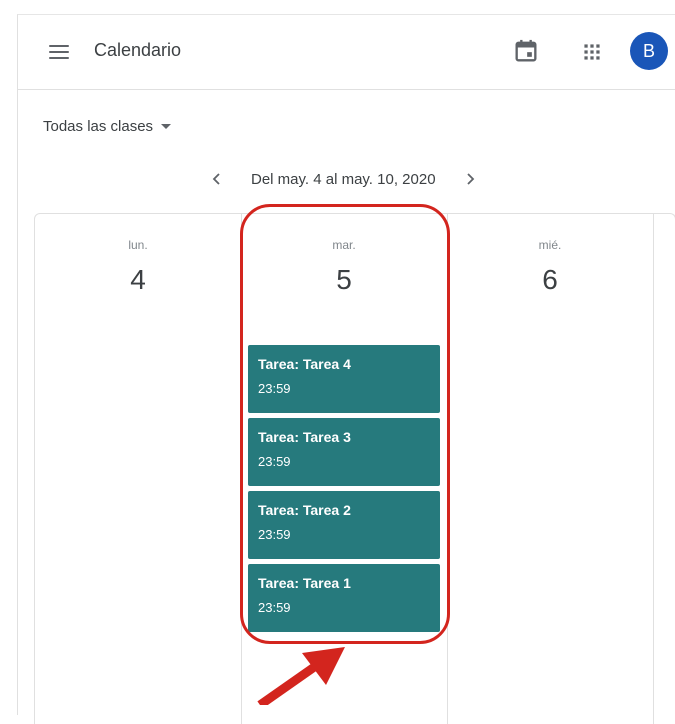 The image size is (675, 724). I want to click on day-number: 6, so click(550, 279).